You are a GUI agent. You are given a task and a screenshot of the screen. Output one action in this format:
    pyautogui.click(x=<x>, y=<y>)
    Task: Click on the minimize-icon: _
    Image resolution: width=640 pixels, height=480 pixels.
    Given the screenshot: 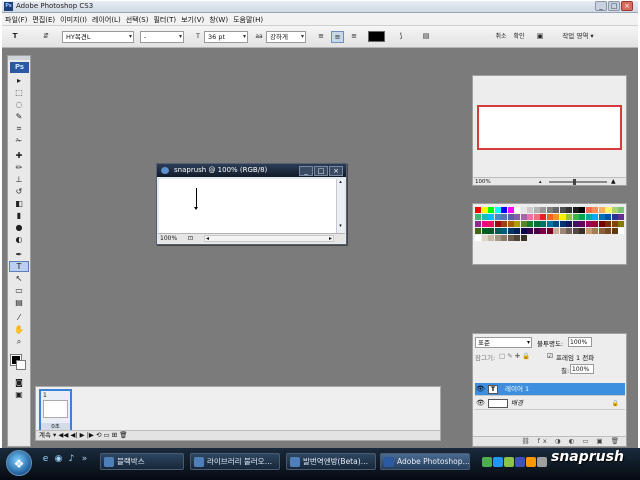 What is the action you would take?
    pyautogui.click(x=601, y=6)
    